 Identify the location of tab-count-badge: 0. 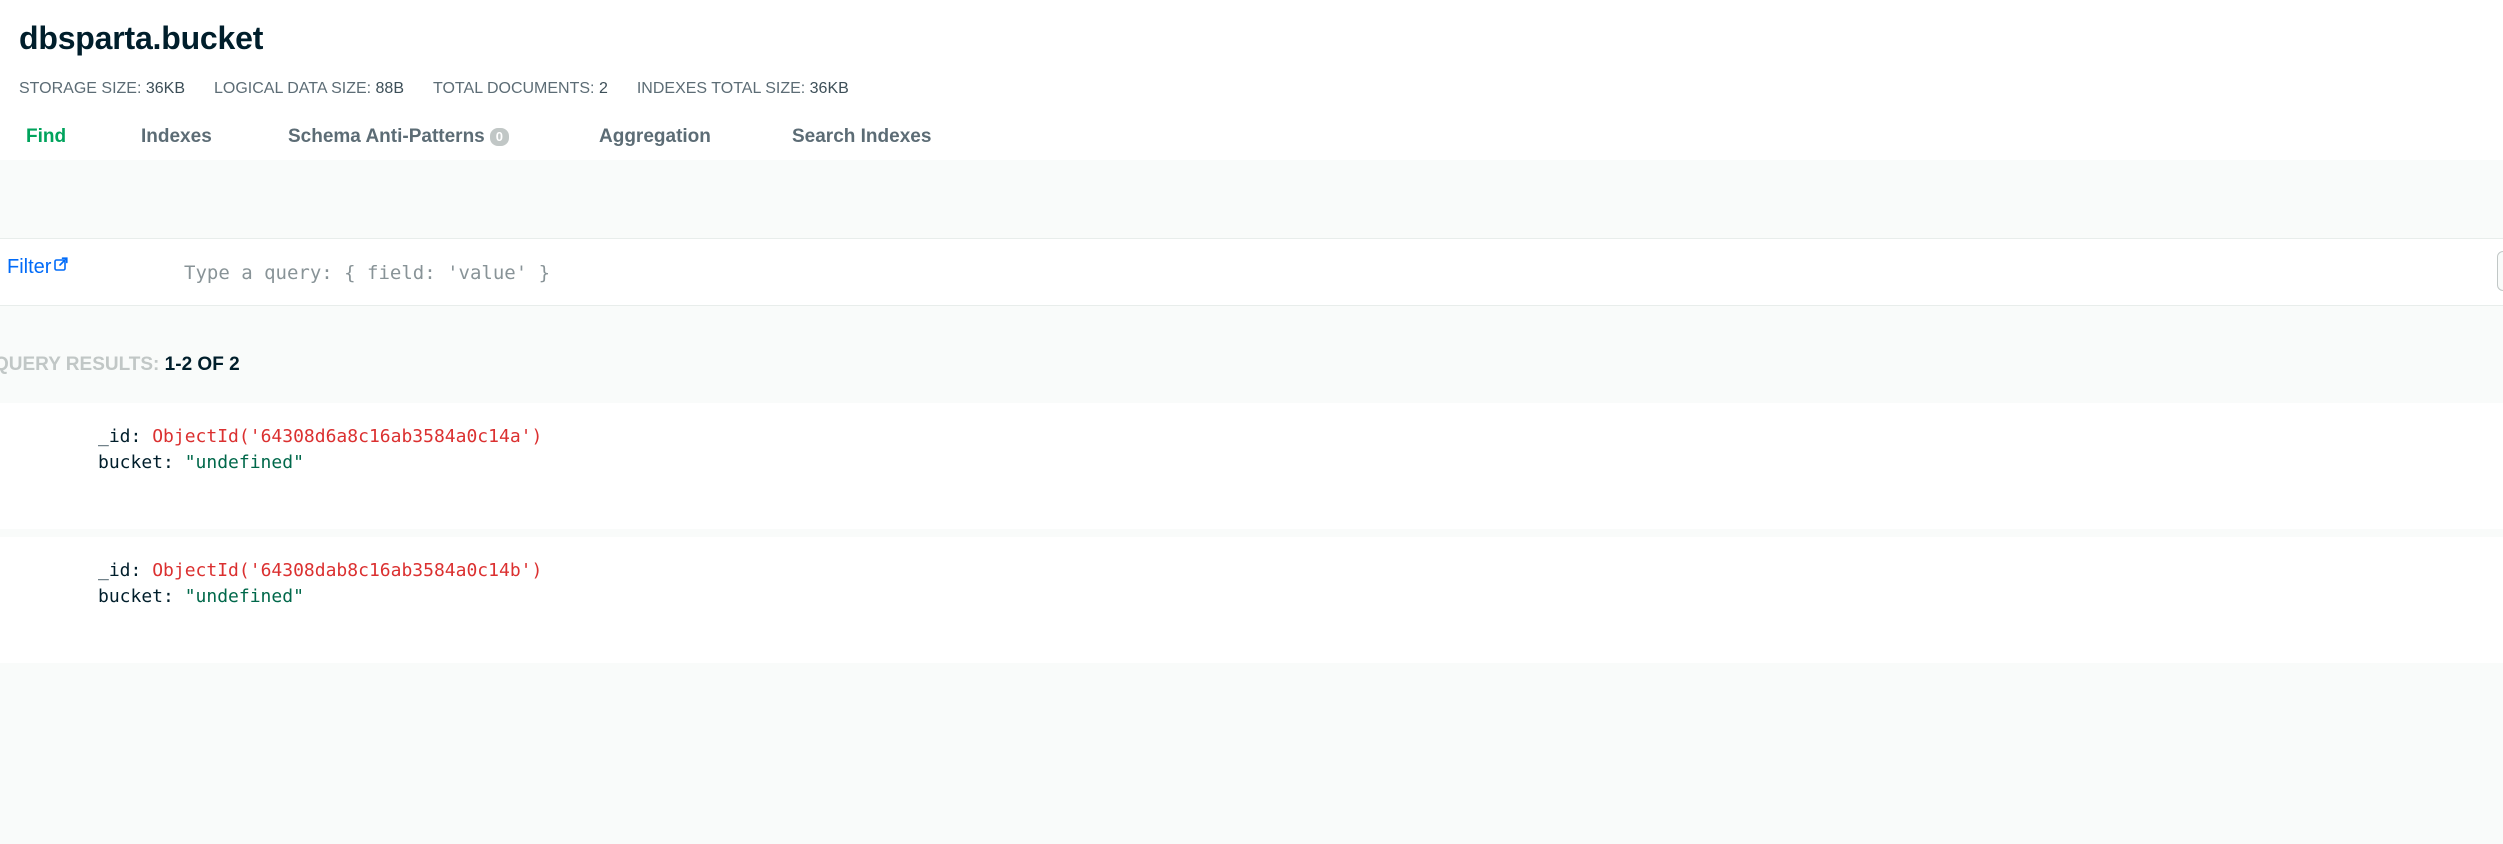
(499, 137).